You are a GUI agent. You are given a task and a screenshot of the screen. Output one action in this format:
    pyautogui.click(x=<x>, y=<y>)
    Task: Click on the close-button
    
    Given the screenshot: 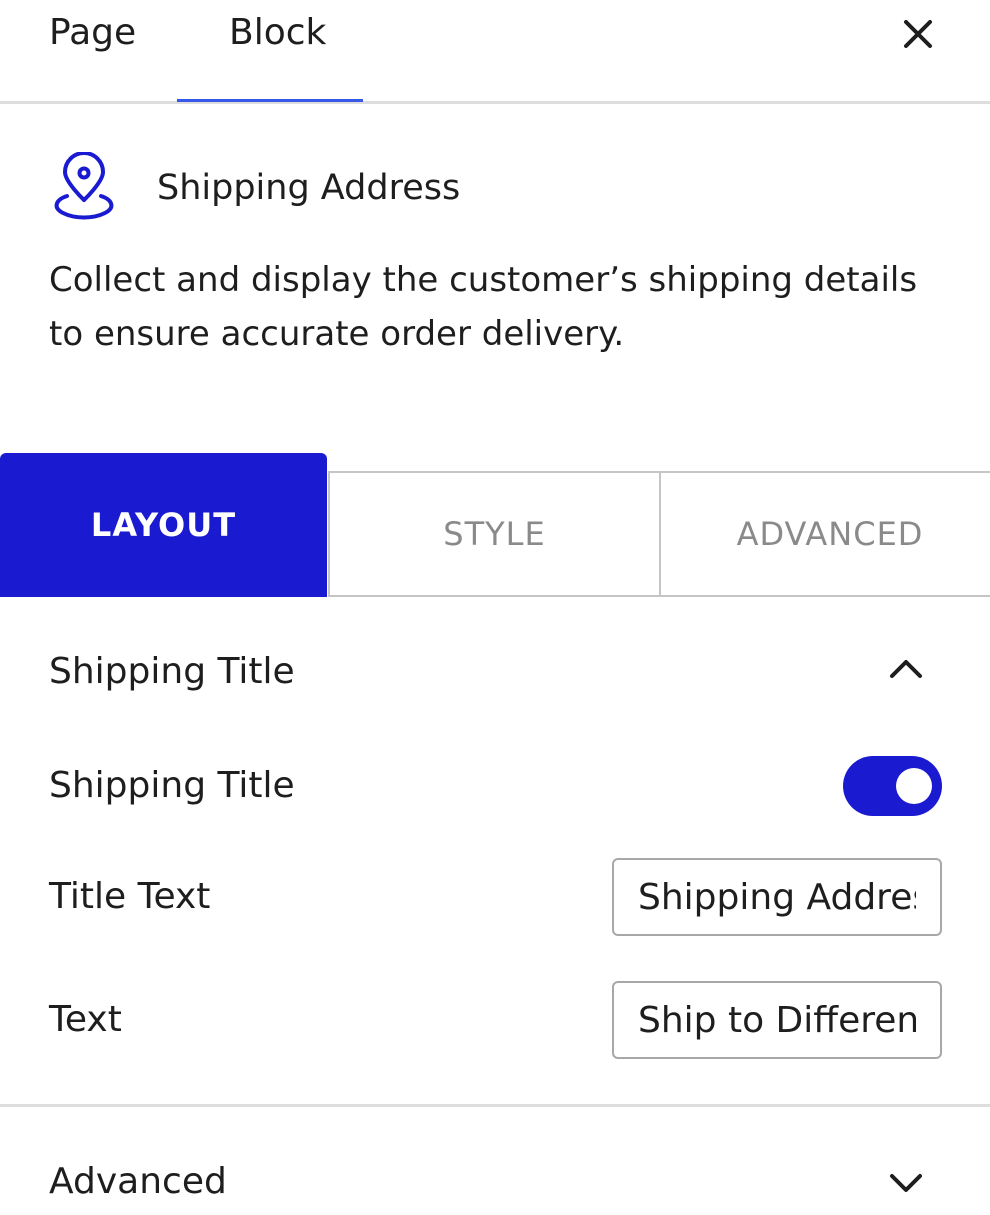 What is the action you would take?
    pyautogui.click(x=918, y=34)
    